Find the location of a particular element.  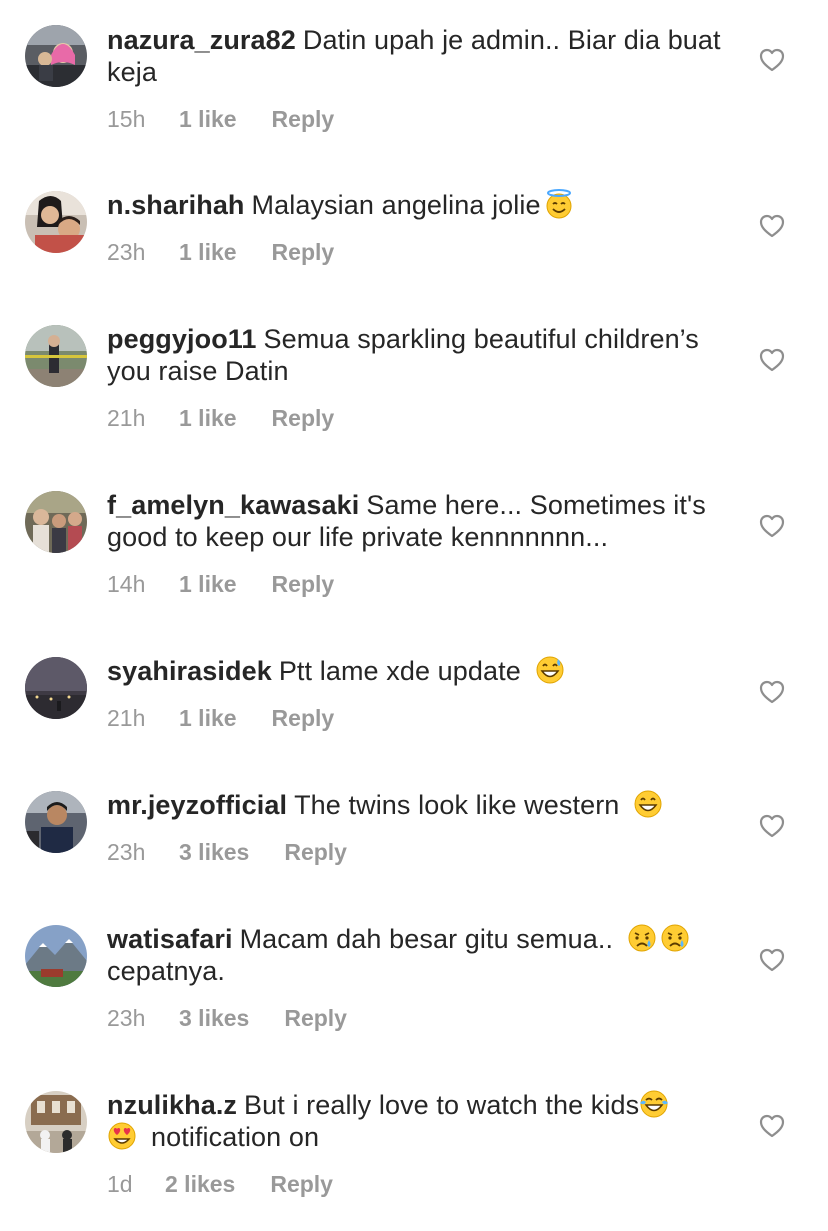

comment-username: nazura_zura82 is located at coordinates (201, 40).